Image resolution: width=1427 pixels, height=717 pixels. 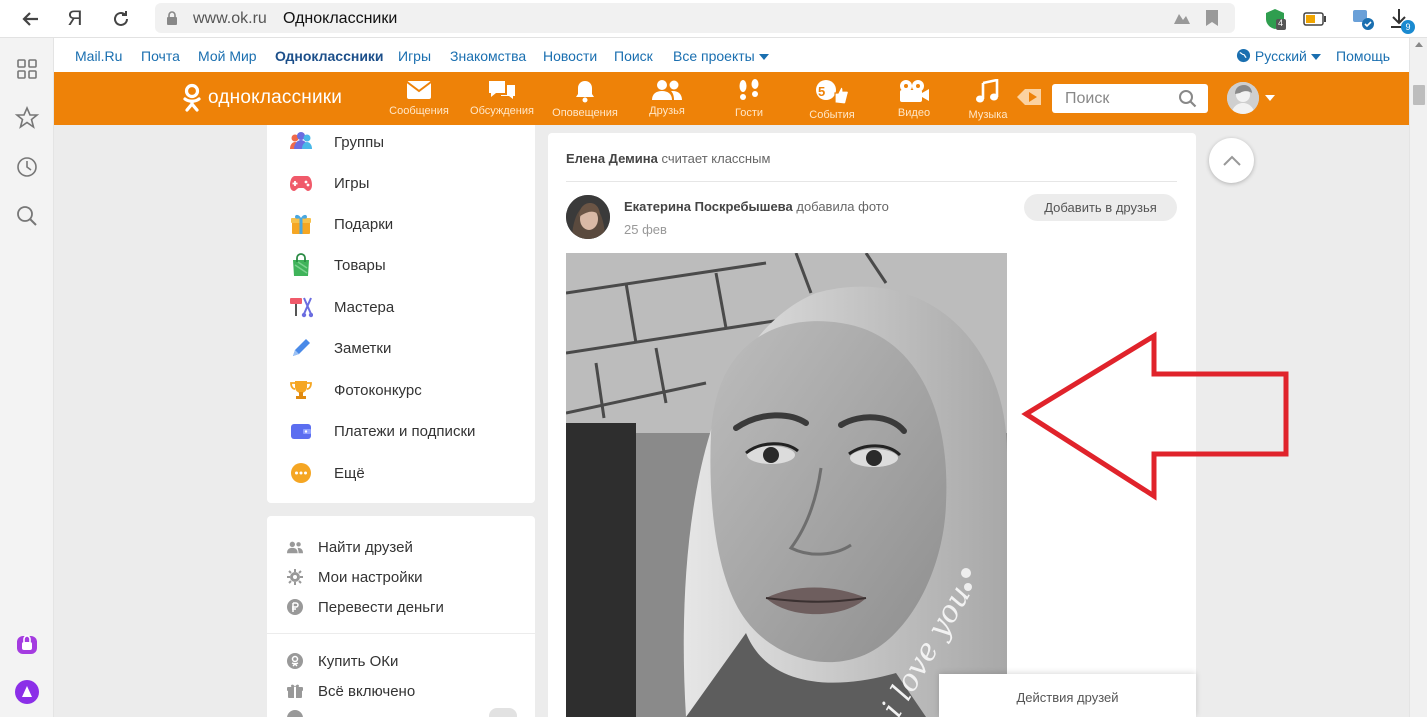 What do you see at coordinates (488, 56) in the screenshot?
I see `project-link: Знакомства` at bounding box center [488, 56].